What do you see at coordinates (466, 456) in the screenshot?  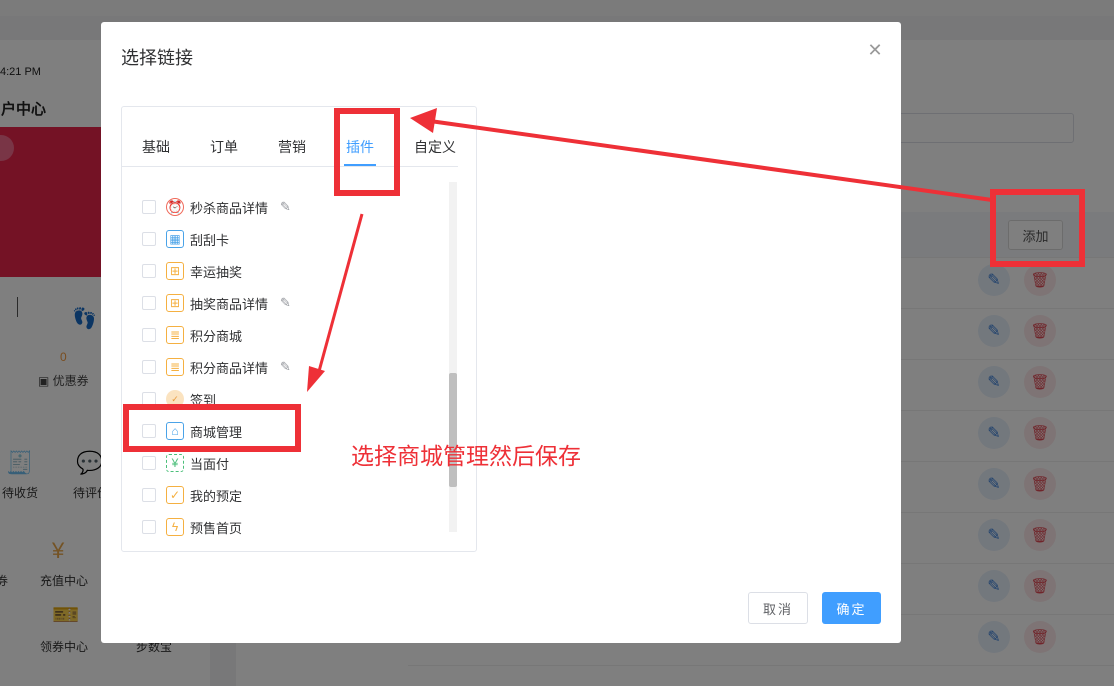 I see `annotation-instruction: 选择商城管理然后保存` at bounding box center [466, 456].